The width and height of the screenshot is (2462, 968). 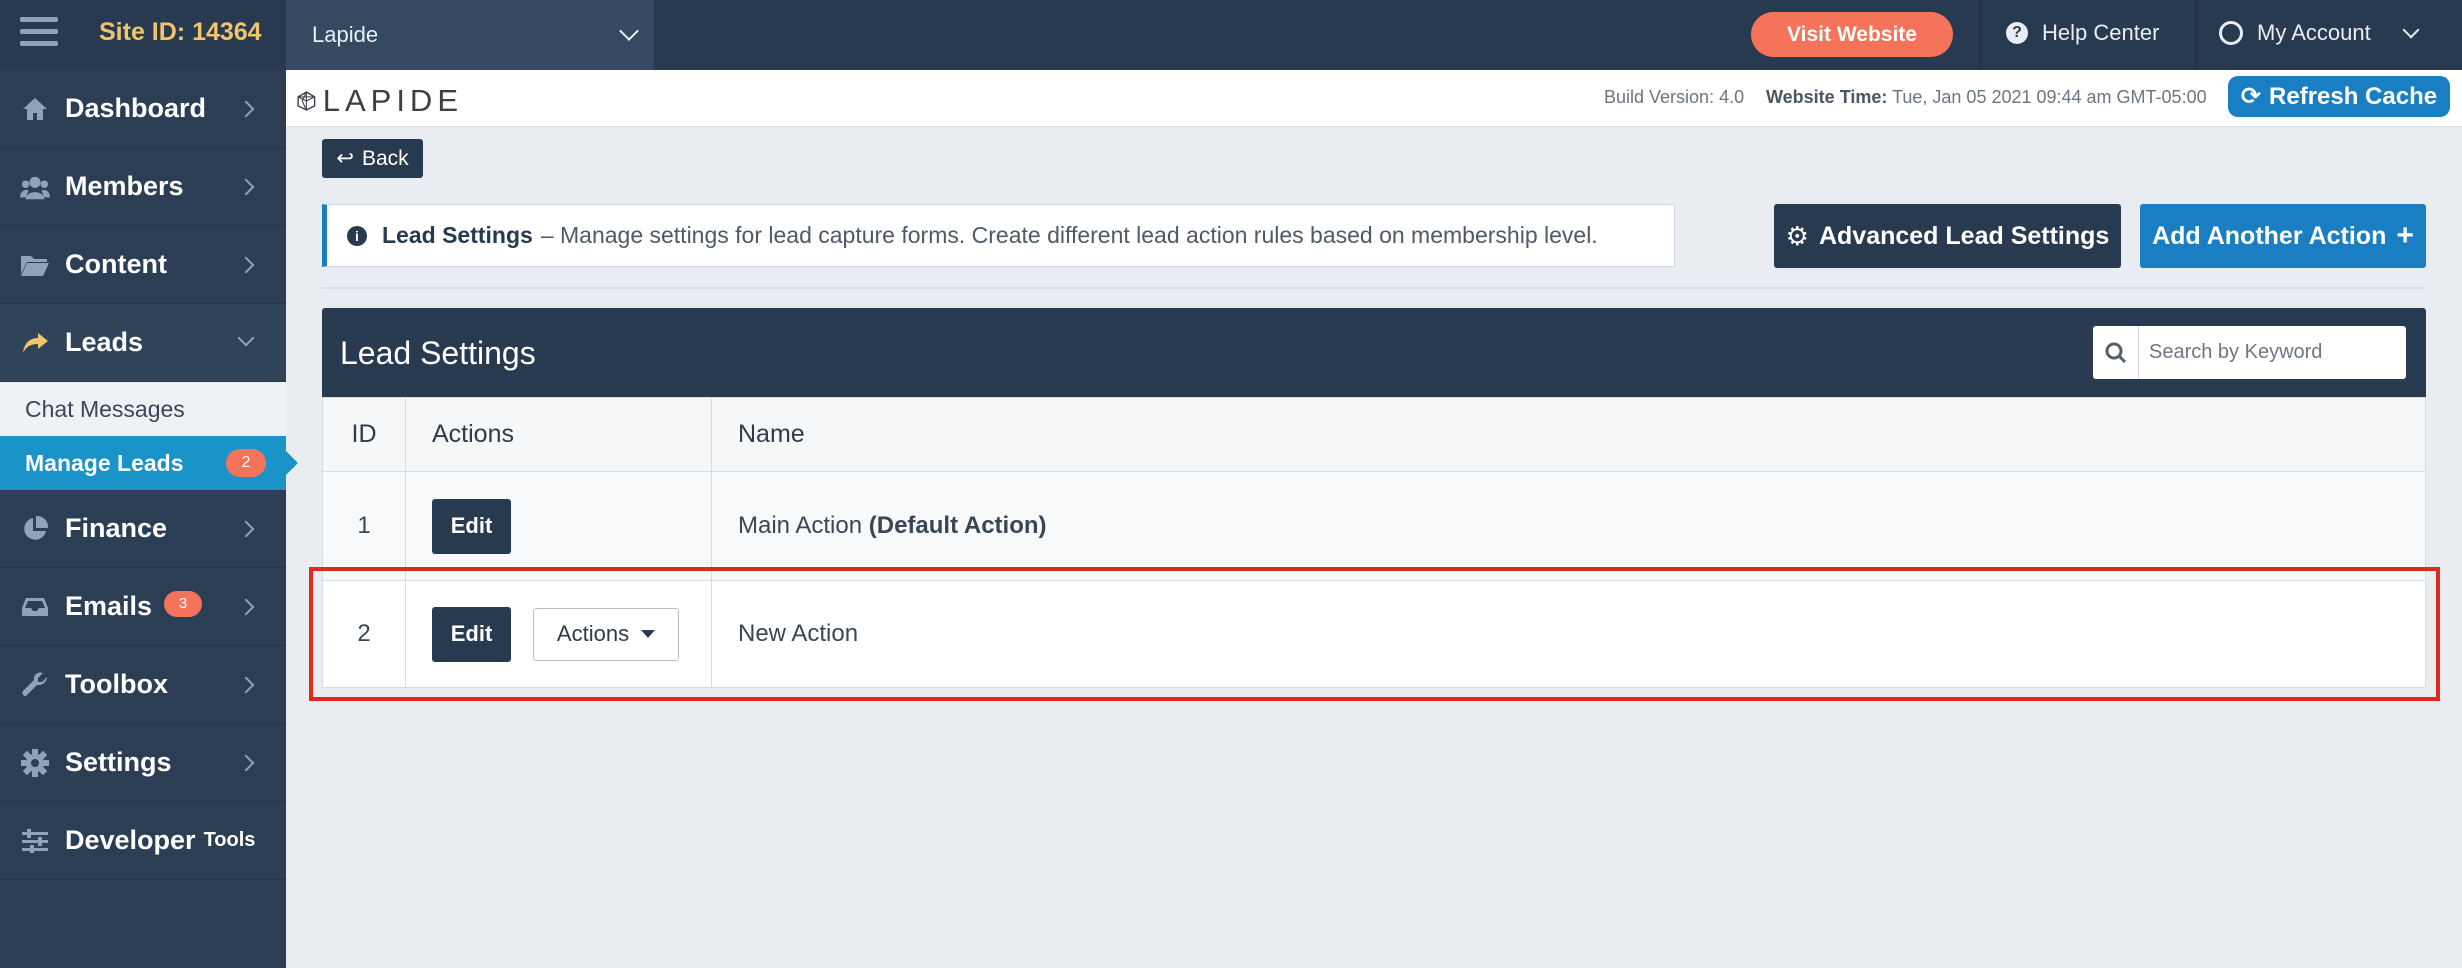 I want to click on refresh-cache-label: Refresh Cache, so click(x=2353, y=96).